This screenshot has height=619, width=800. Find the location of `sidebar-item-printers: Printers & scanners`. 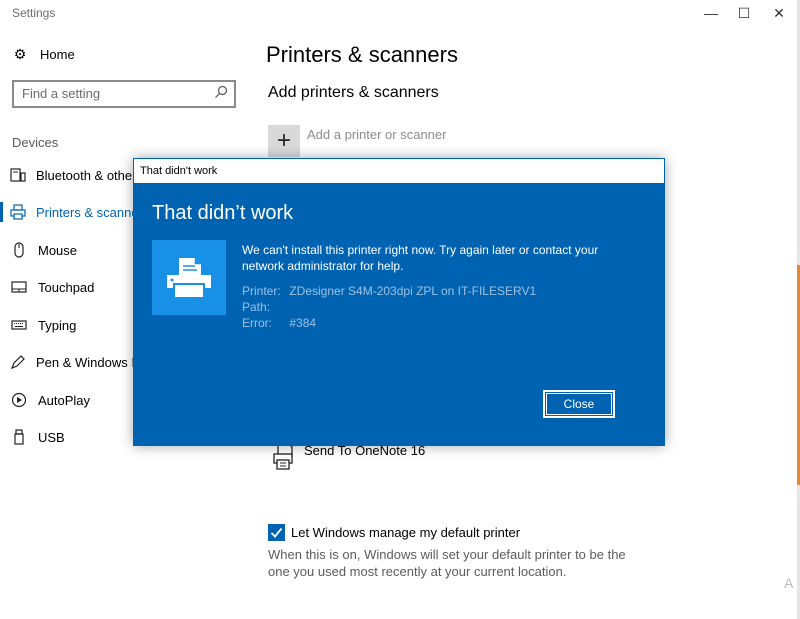

sidebar-item-printers: Printers & scanners is located at coordinates (67, 212).